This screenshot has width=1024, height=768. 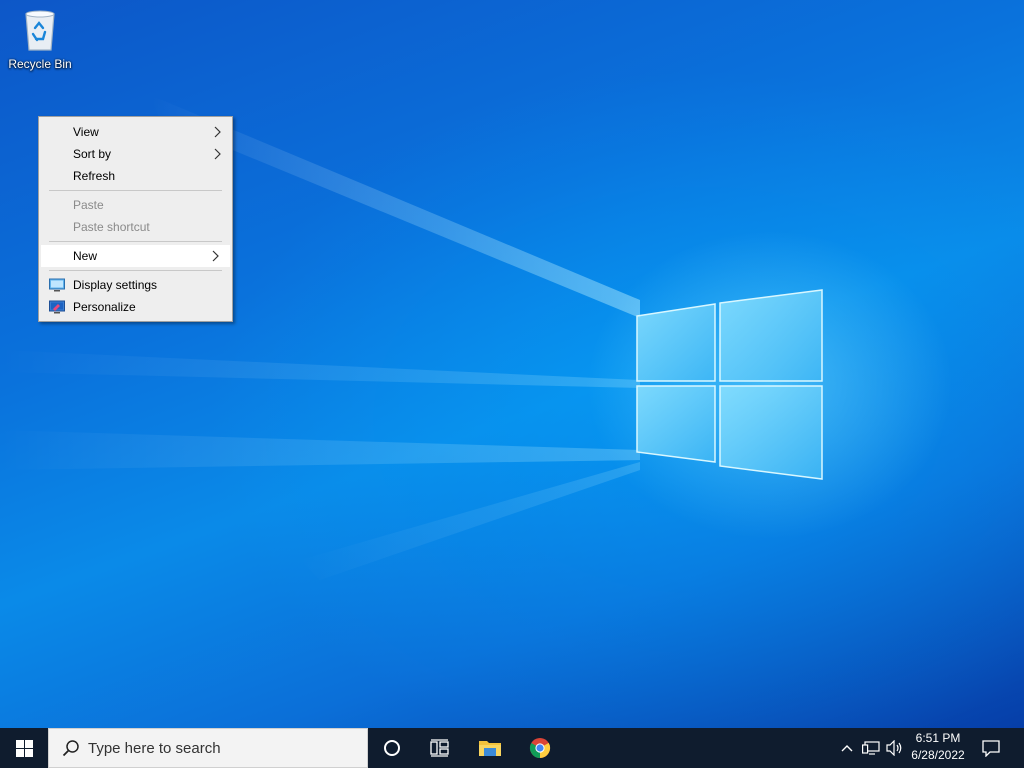 I want to click on menu-item-paste-shortcut: Paste shortcut, so click(x=135, y=227).